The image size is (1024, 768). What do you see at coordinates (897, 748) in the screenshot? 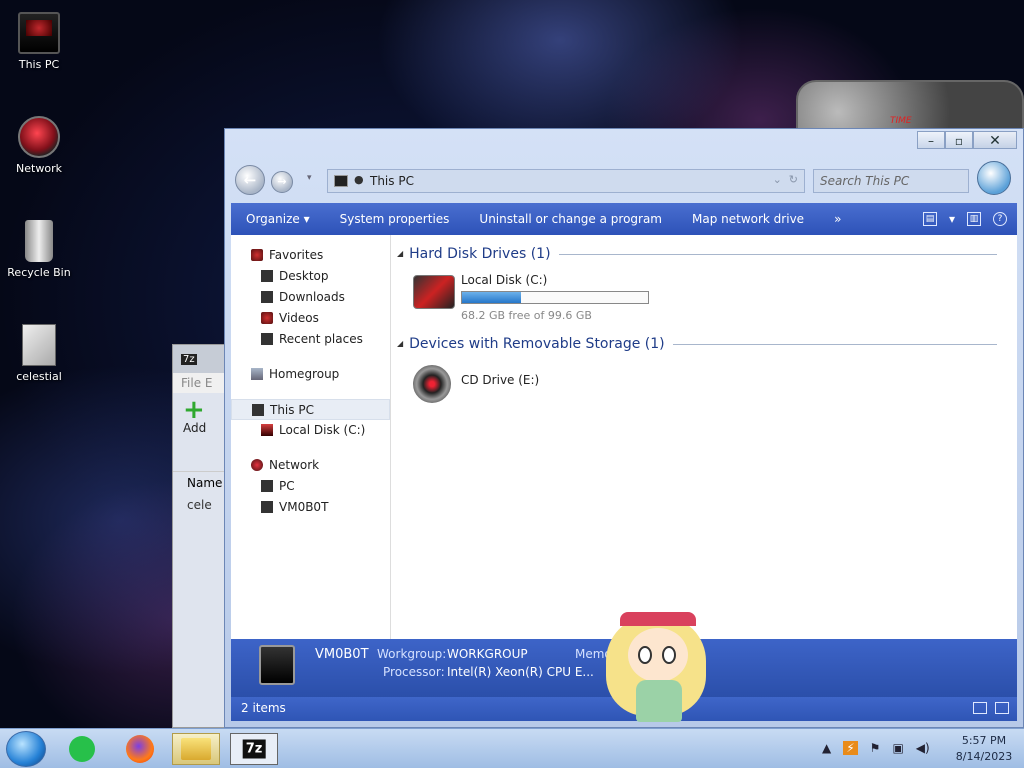
I see `network-status-icon: ▣` at bounding box center [897, 748].